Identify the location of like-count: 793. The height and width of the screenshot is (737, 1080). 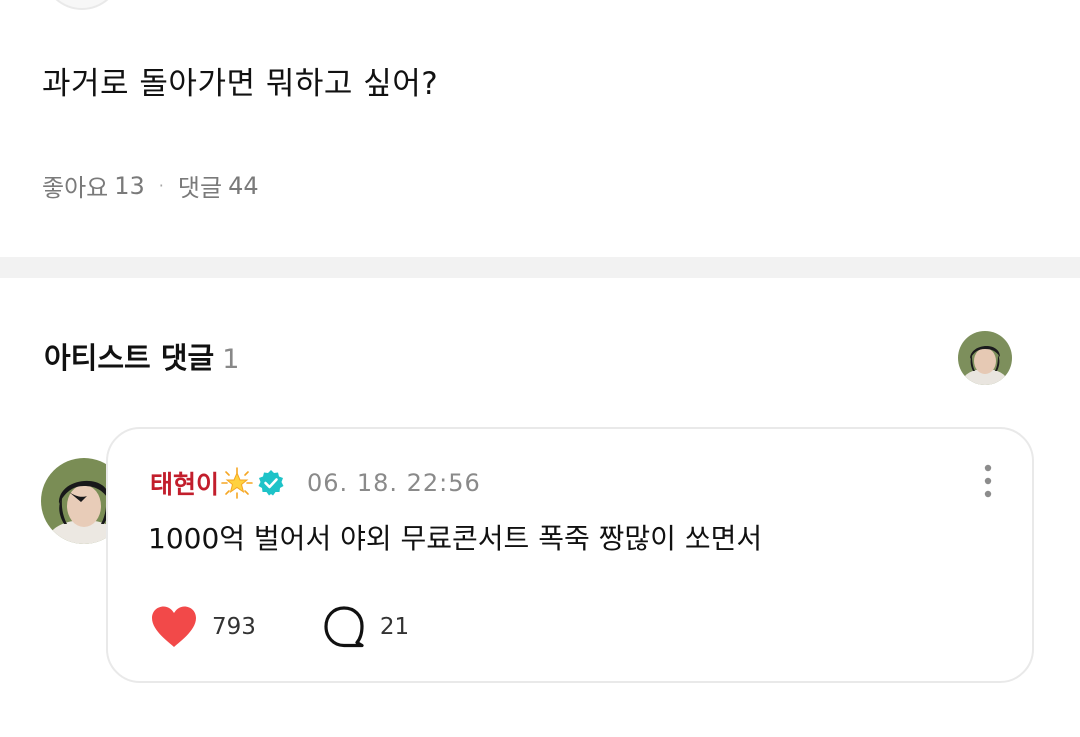
(234, 627).